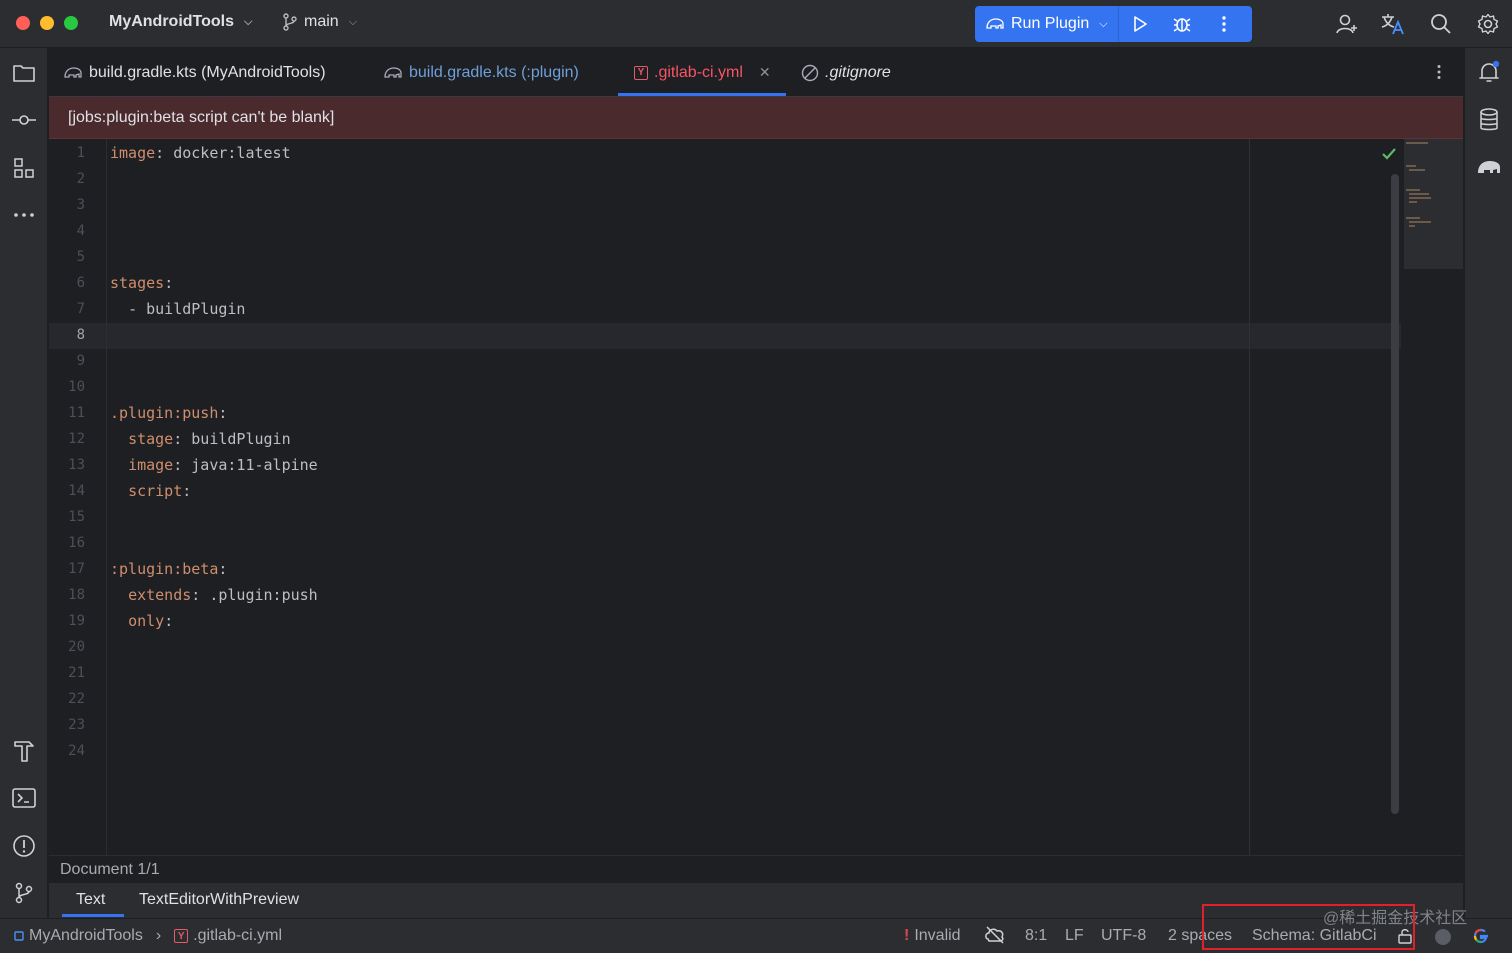 The image size is (1512, 953). Describe the element at coordinates (76, 647) in the screenshot. I see `line-number: 20` at that location.